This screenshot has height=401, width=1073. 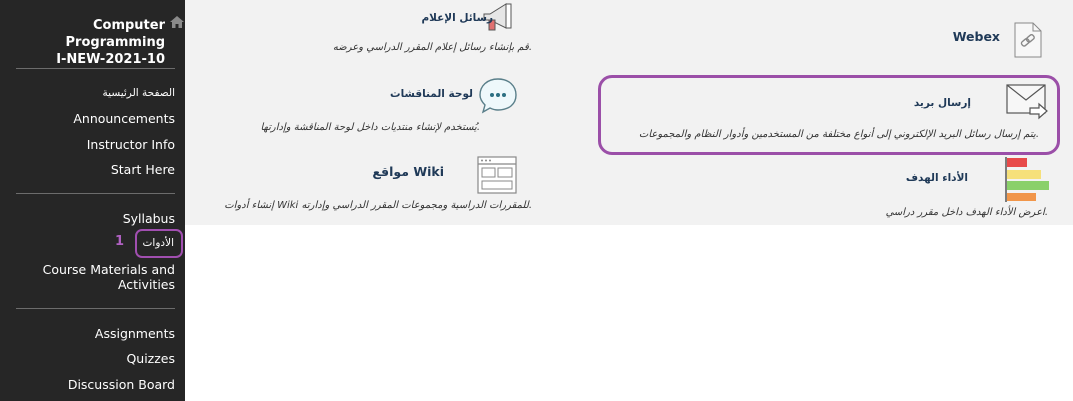 What do you see at coordinates (110, 59) in the screenshot?
I see `course-title-line2: I-NEW-2021-10` at bounding box center [110, 59].